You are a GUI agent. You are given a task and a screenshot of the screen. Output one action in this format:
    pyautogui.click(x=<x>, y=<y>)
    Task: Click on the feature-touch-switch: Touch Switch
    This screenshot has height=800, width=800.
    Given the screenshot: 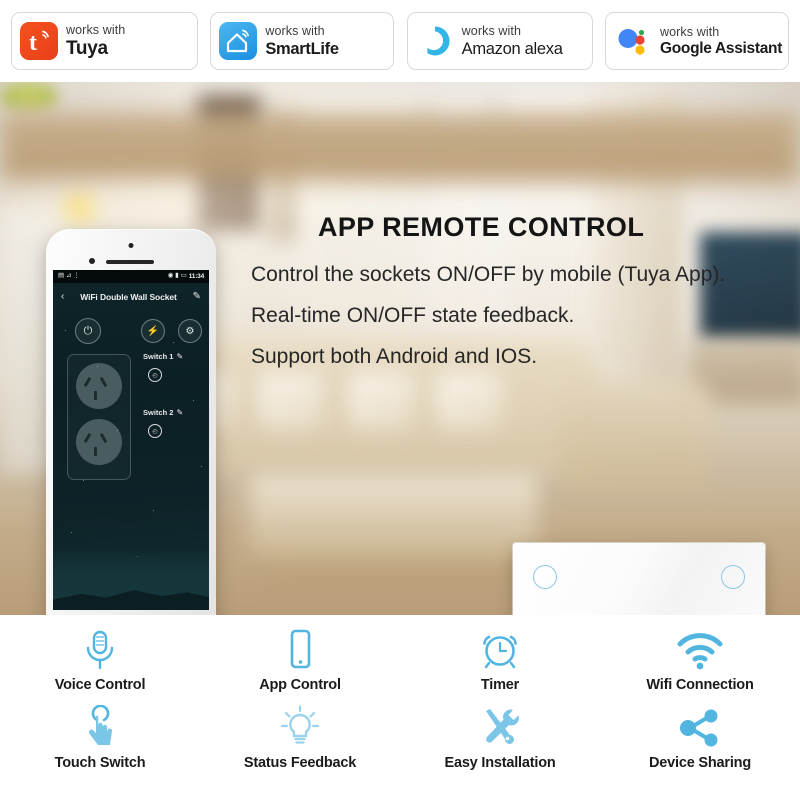 What is the action you would take?
    pyautogui.click(x=100, y=738)
    